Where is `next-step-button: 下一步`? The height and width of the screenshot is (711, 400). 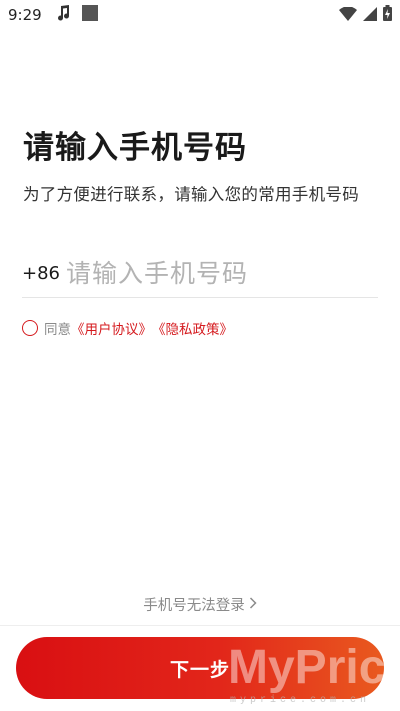 next-step-button: 下一步 is located at coordinates (200, 668).